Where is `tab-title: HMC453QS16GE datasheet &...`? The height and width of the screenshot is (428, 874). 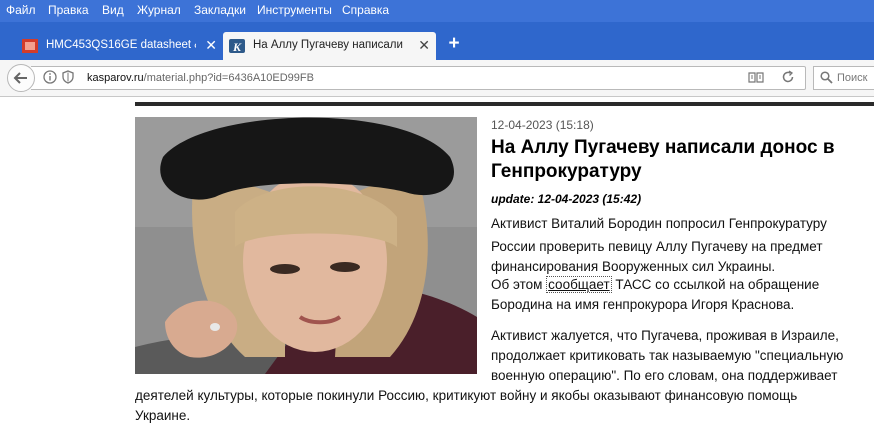 tab-title: HMC453QS16GE datasheet &... is located at coordinates (121, 45).